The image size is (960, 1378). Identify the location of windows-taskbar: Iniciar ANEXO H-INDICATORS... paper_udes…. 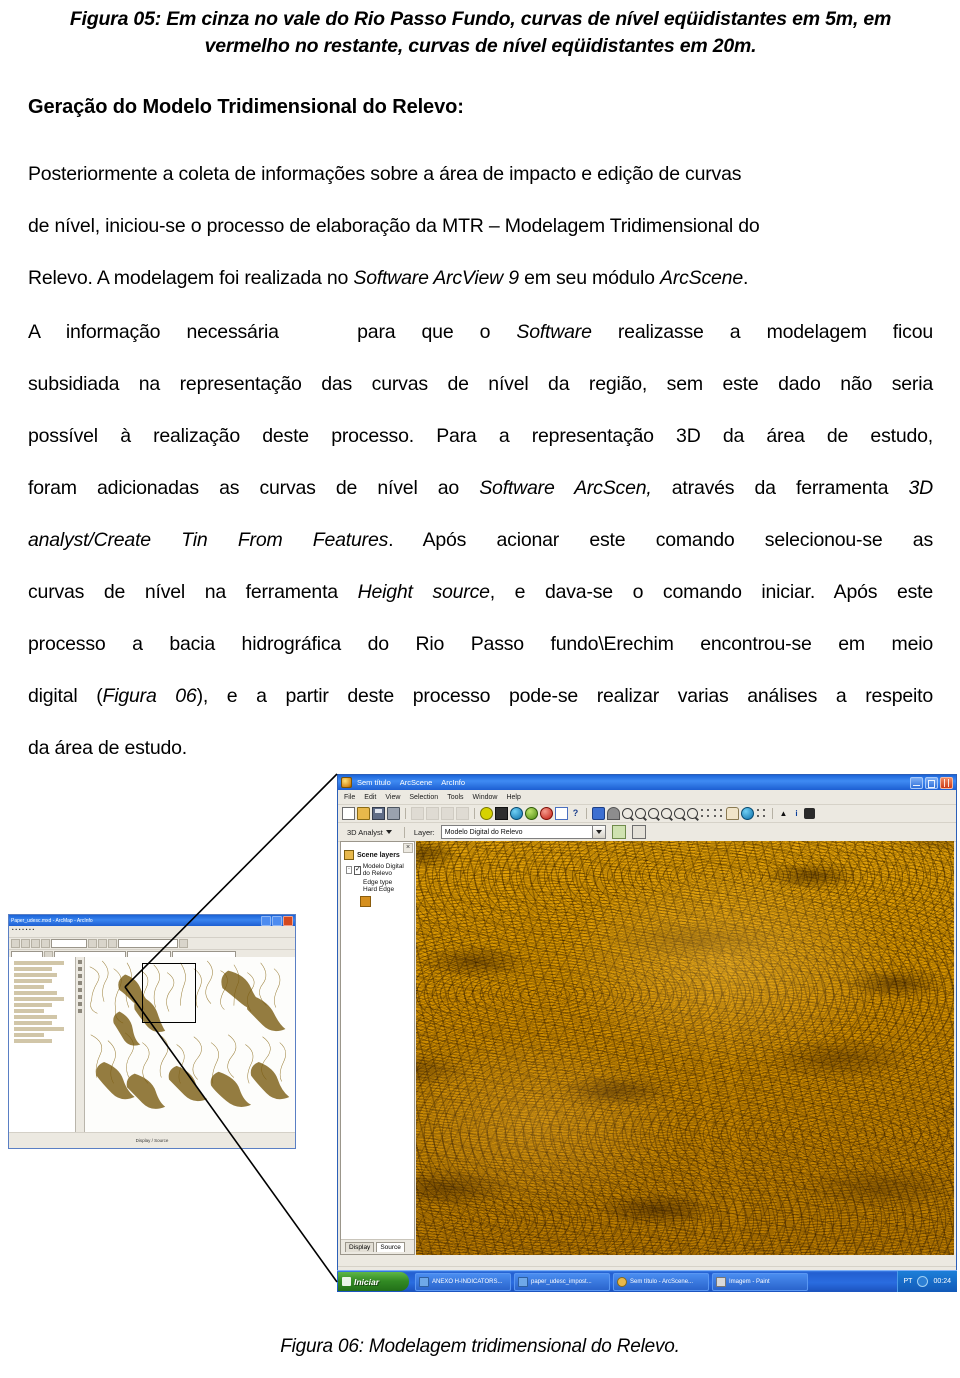
(647, 1281).